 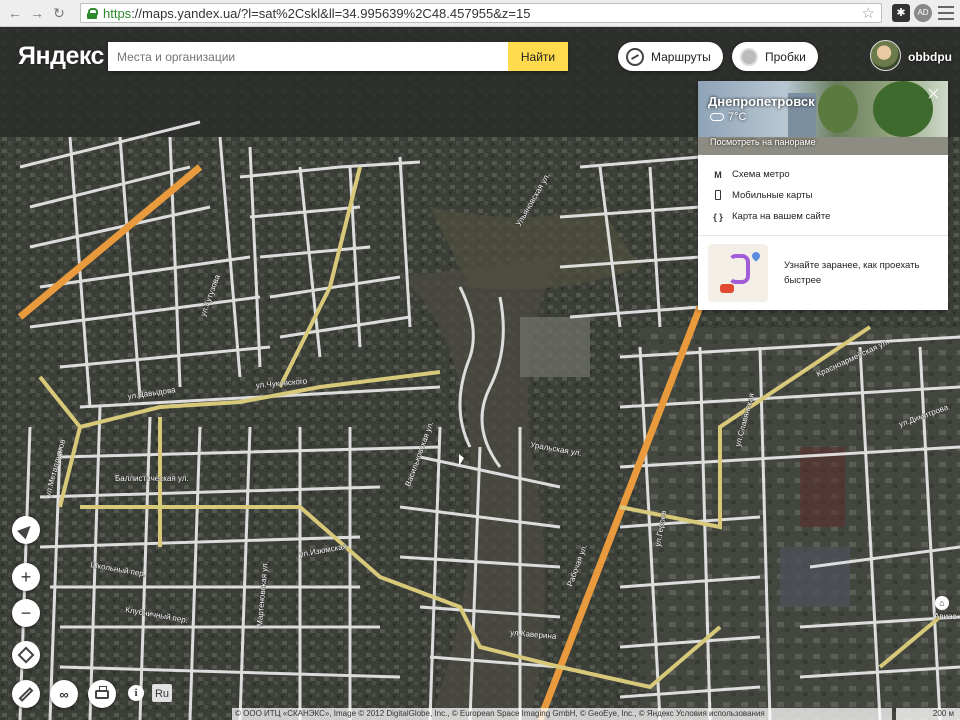 What do you see at coordinates (136, 693) in the screenshot?
I see `info-icon: i` at bounding box center [136, 693].